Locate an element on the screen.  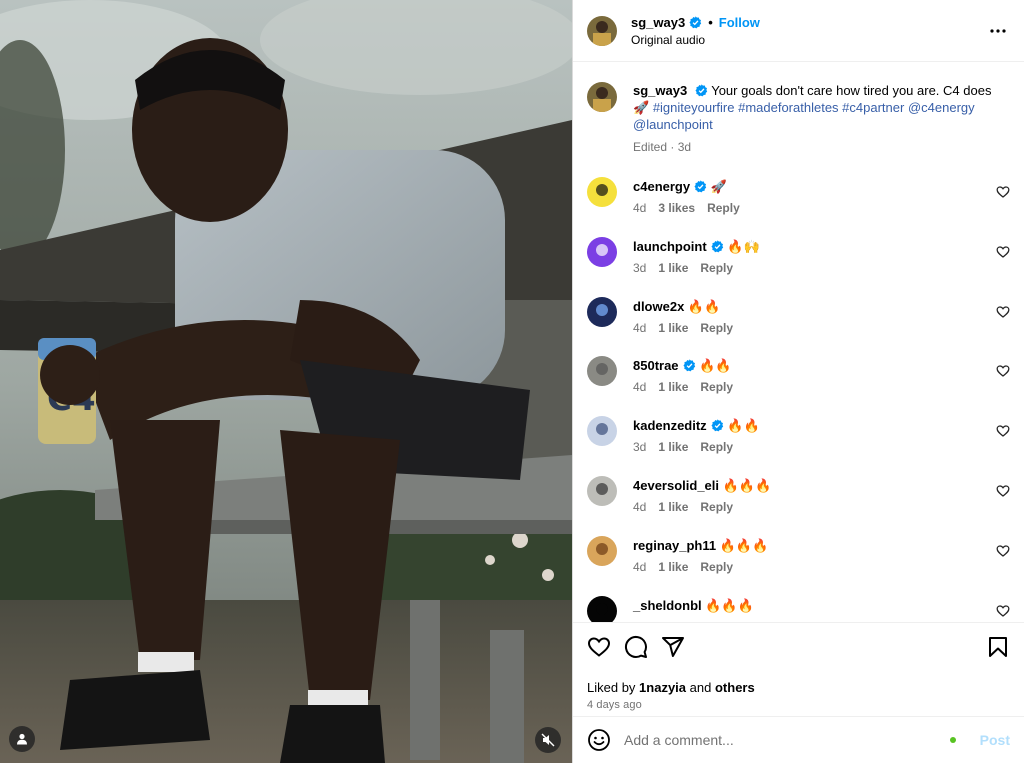
commenter-username: dlowe2x is located at coordinates (658, 306).